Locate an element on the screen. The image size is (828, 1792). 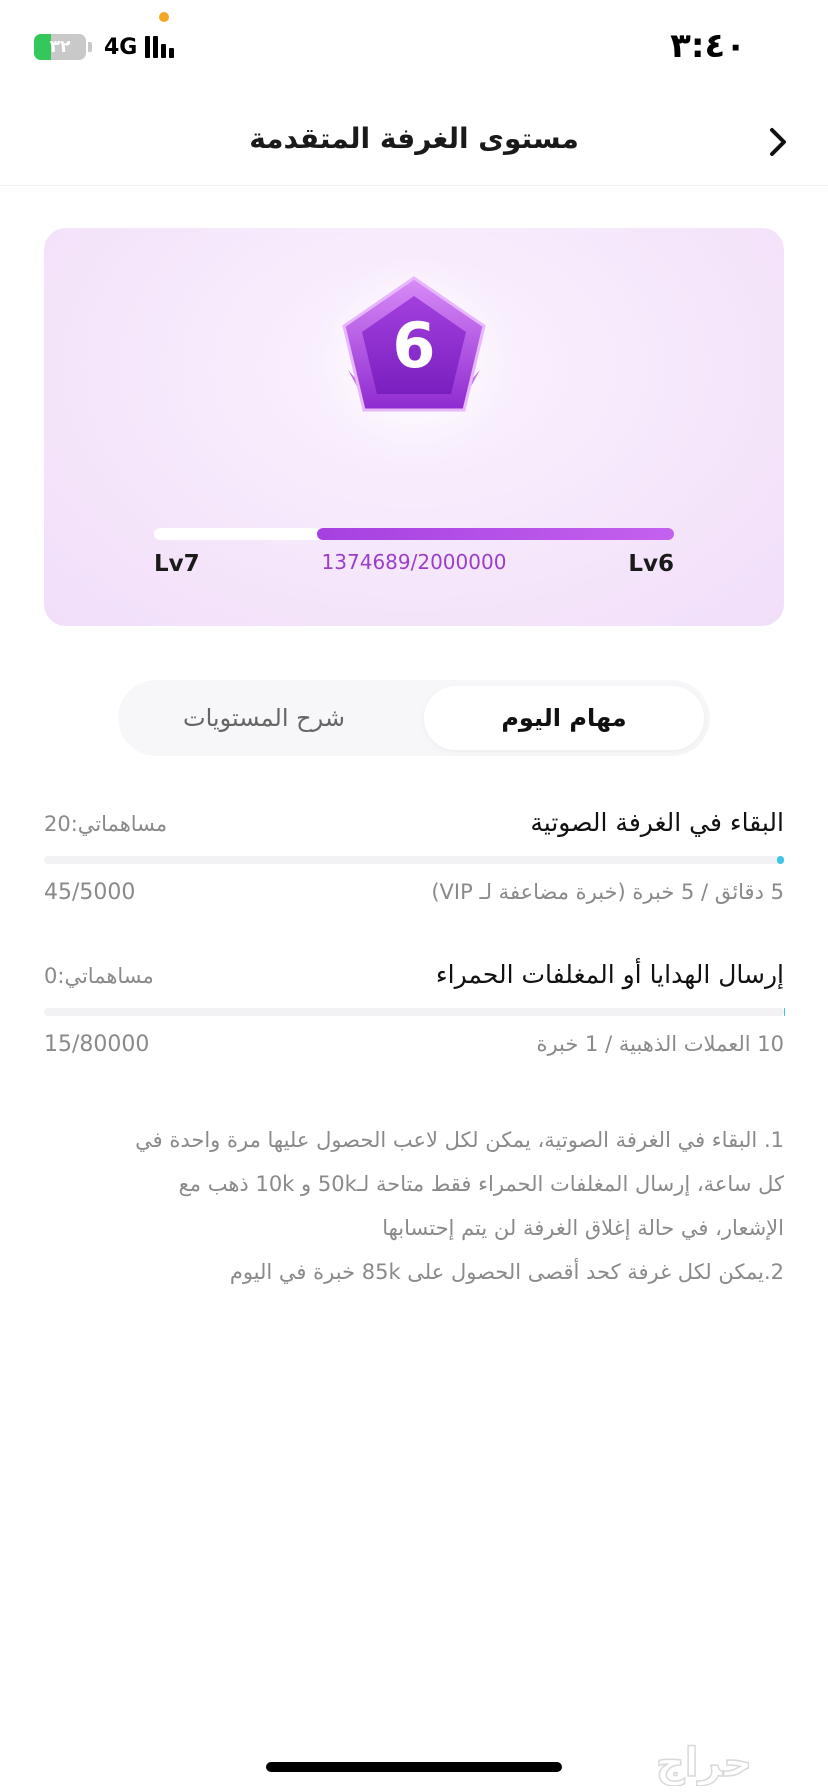
level-progress-fill is located at coordinates (495, 534).